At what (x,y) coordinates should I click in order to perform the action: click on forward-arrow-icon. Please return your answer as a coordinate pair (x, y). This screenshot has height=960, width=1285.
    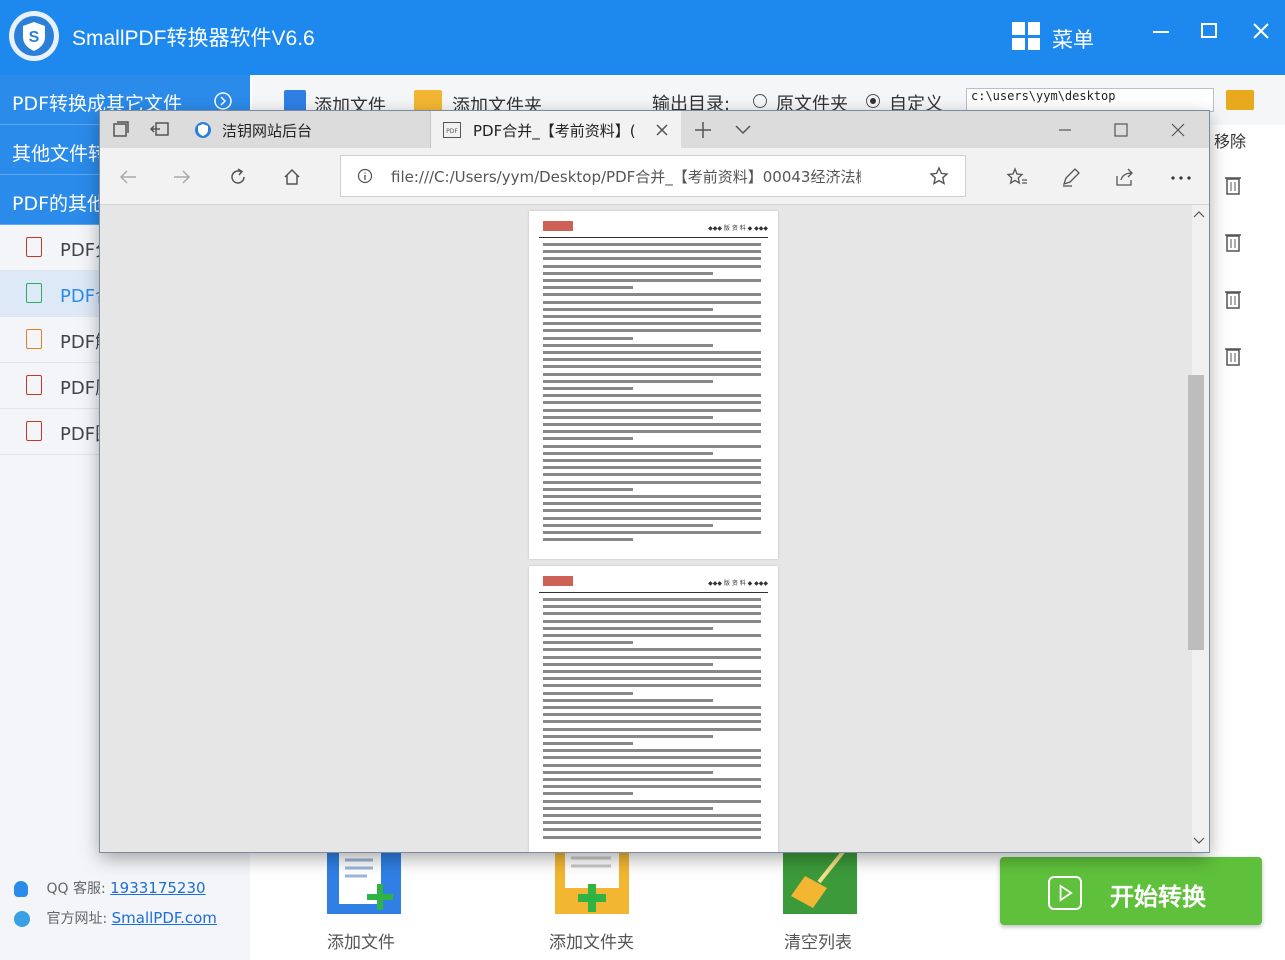
    Looking at the image, I should click on (182, 177).